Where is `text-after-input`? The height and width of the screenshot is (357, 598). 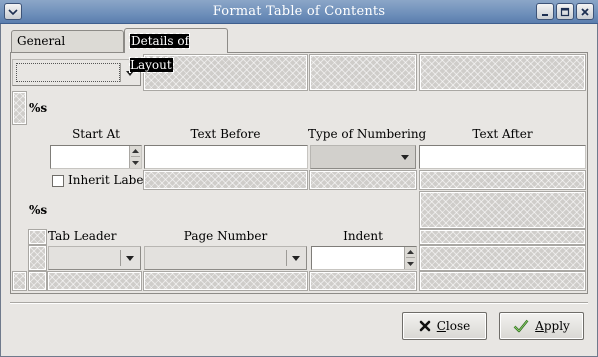 text-after-input is located at coordinates (502, 157).